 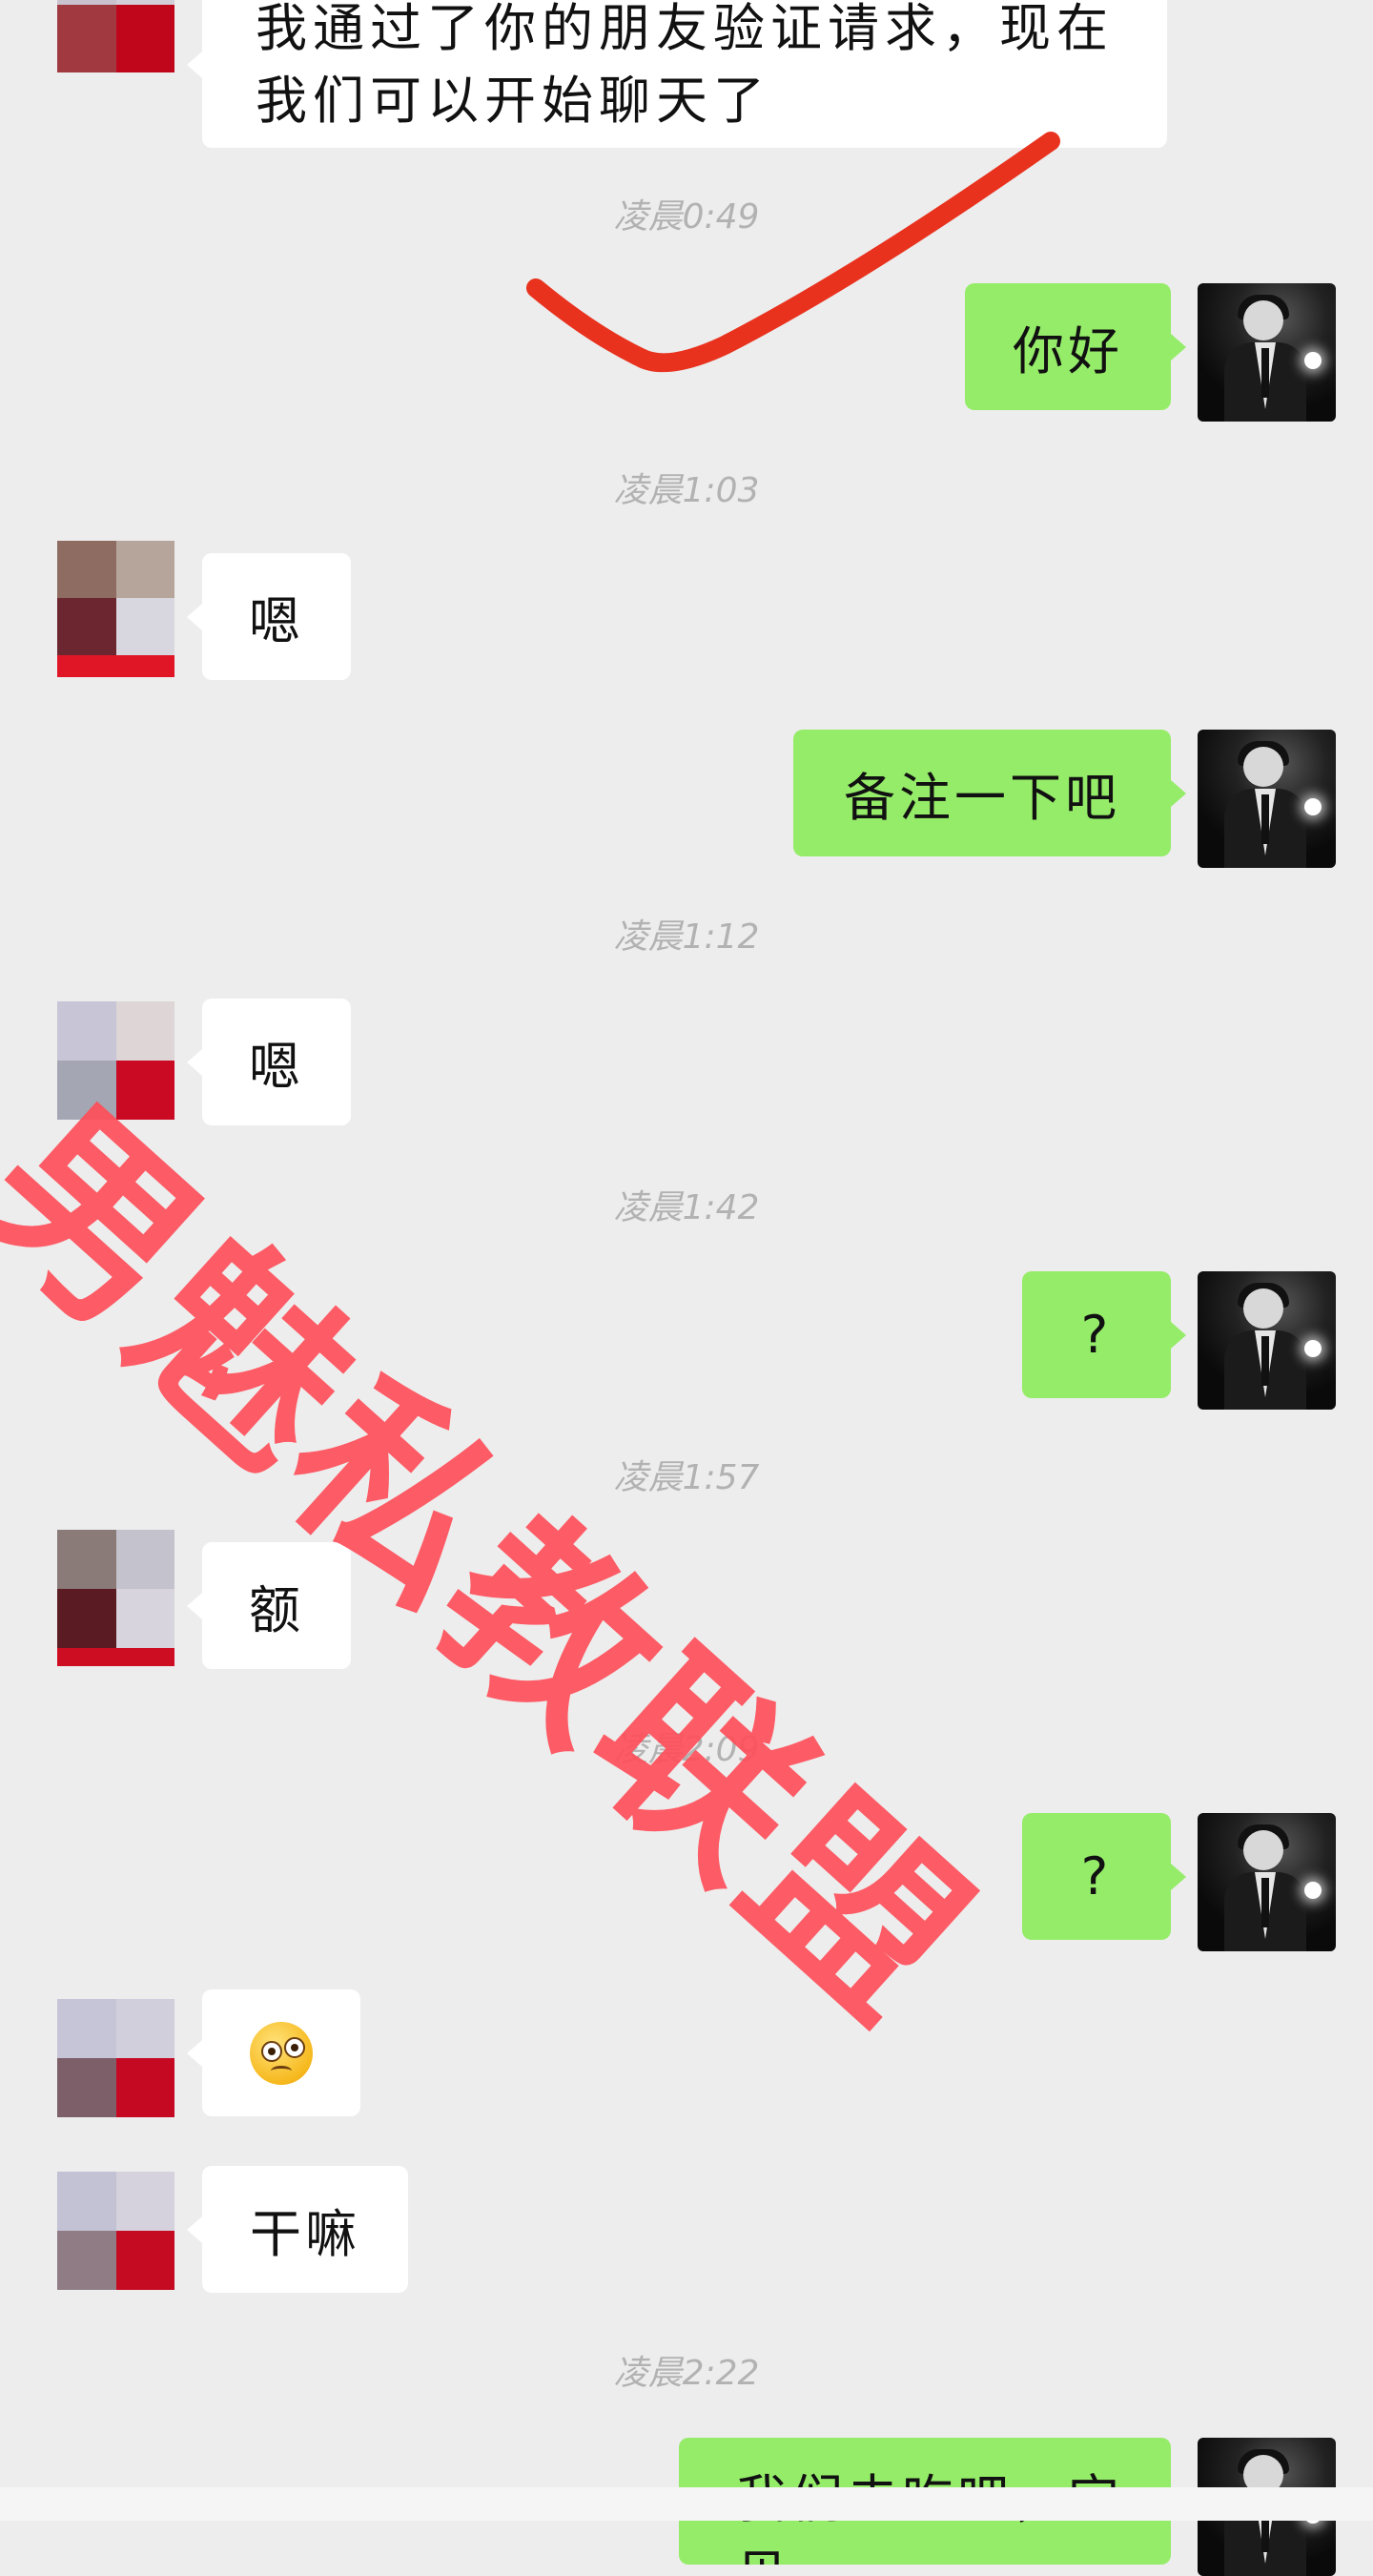 I want to click on message-text: 额, so click(x=277, y=1610).